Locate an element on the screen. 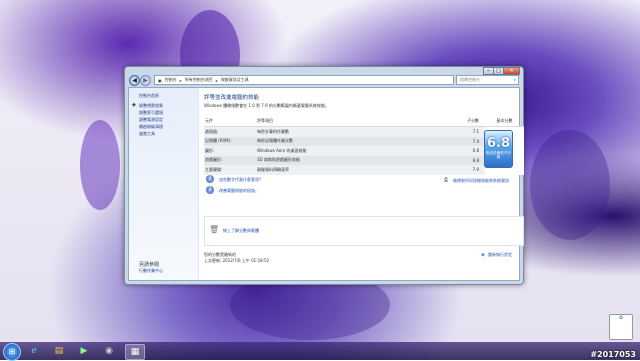  col-base: 基本分數 is located at coordinates (504, 121).